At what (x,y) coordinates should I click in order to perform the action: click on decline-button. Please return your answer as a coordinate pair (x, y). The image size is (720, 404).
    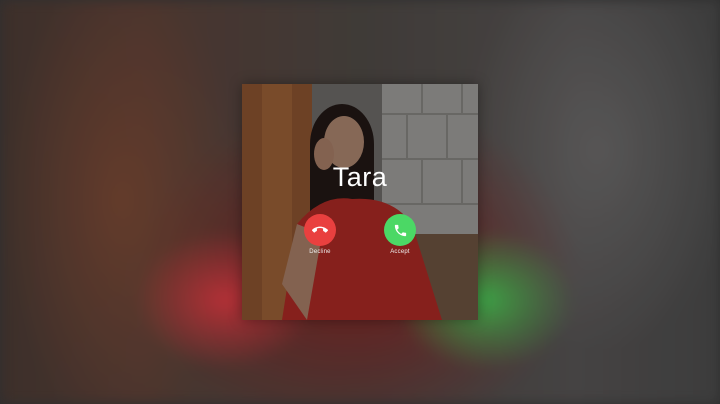
    Looking at the image, I should click on (320, 230).